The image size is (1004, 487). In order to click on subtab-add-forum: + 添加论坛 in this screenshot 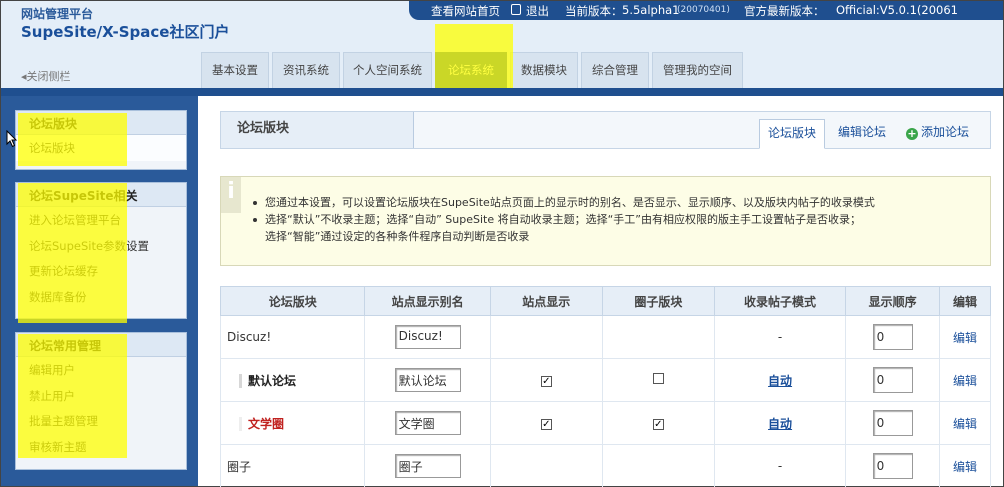, I will do `click(937, 134)`.